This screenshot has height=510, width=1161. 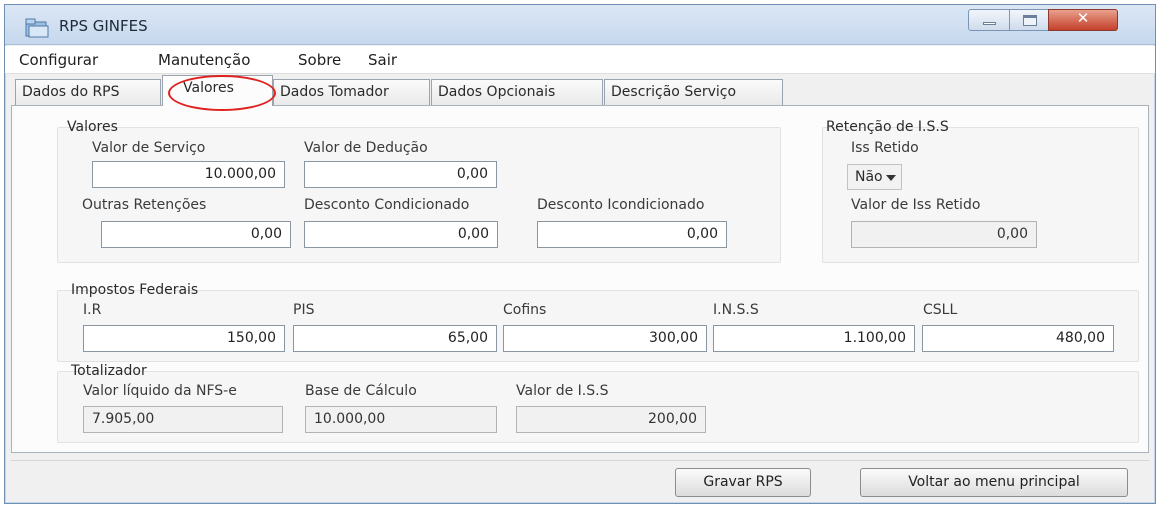 I want to click on desconto-condicionado-label: Desconto Condicionado, so click(x=387, y=205).